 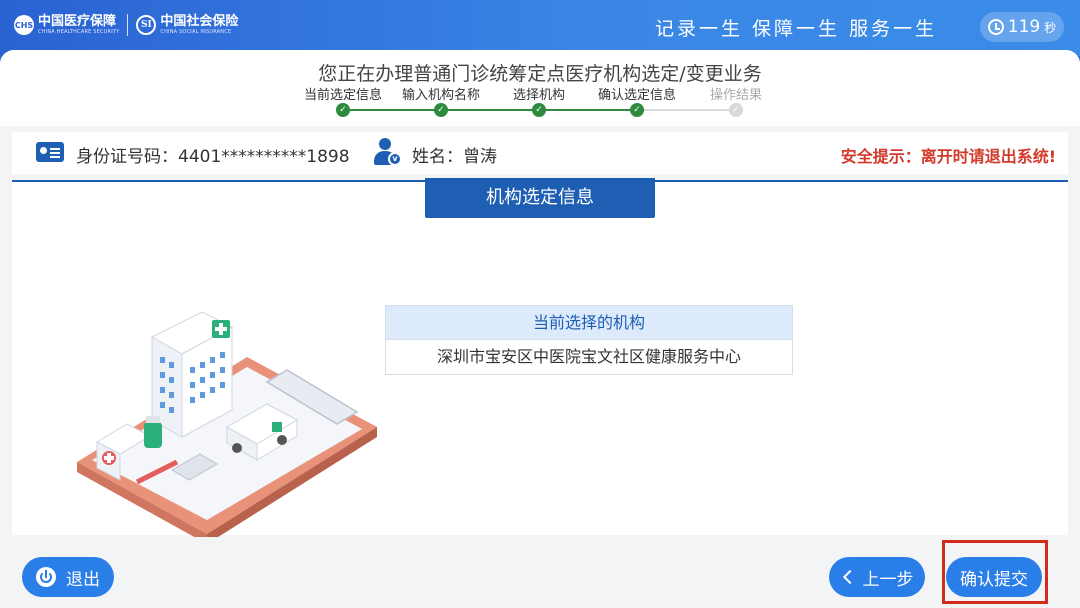 I want to click on si-logo-cn: 中国社会保险, so click(x=199, y=21).